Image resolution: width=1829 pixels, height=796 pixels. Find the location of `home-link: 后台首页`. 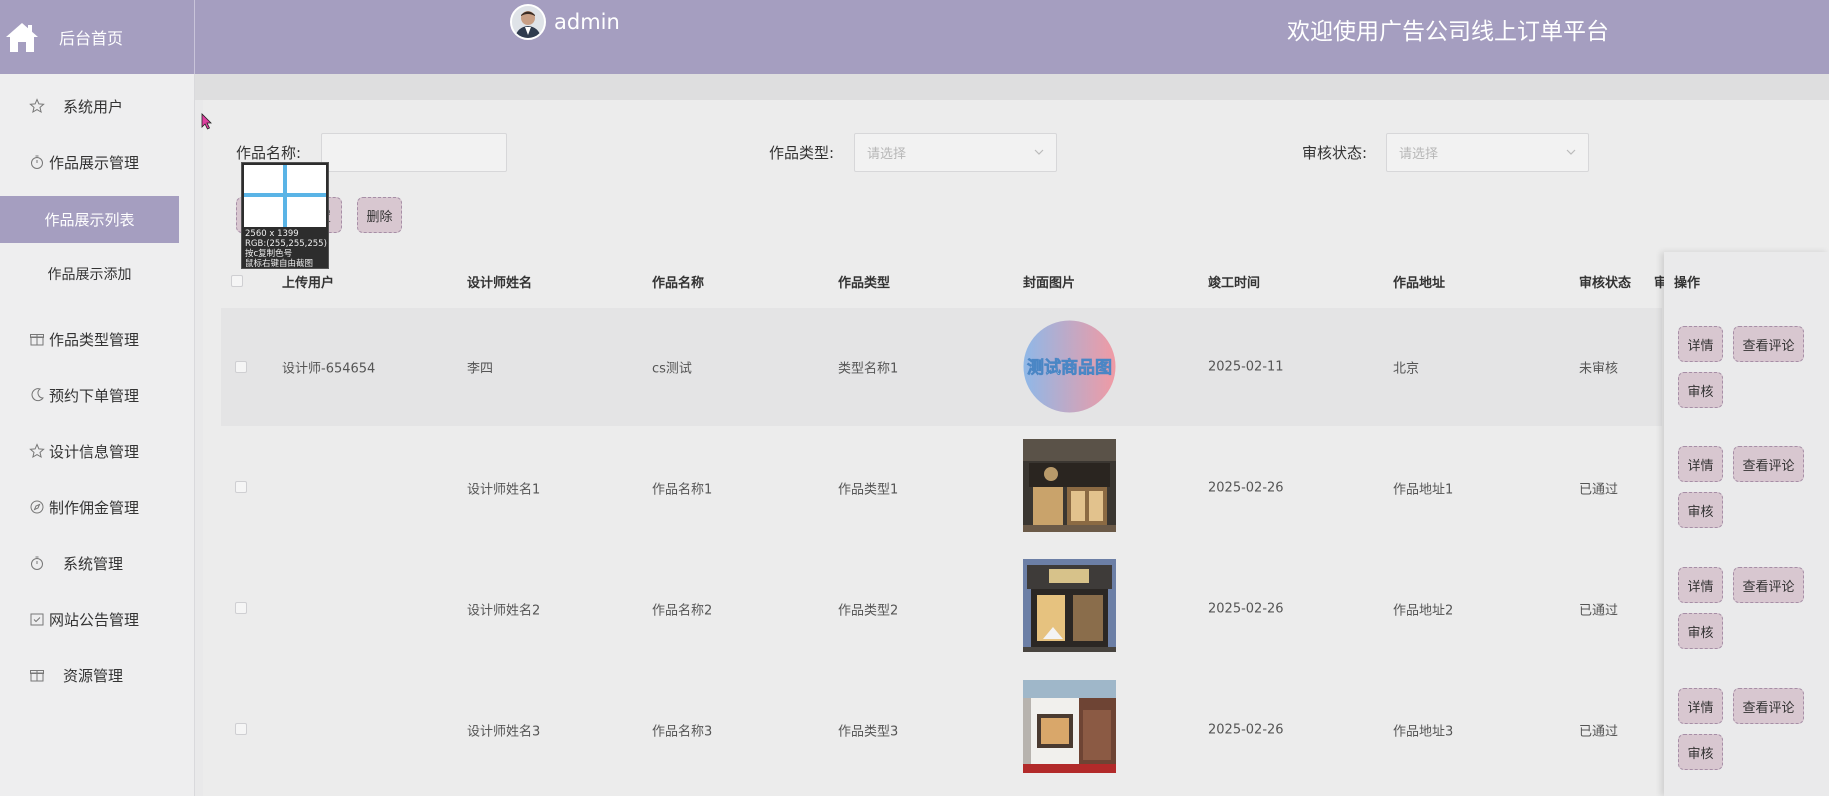

home-link: 后台首页 is located at coordinates (97, 37).